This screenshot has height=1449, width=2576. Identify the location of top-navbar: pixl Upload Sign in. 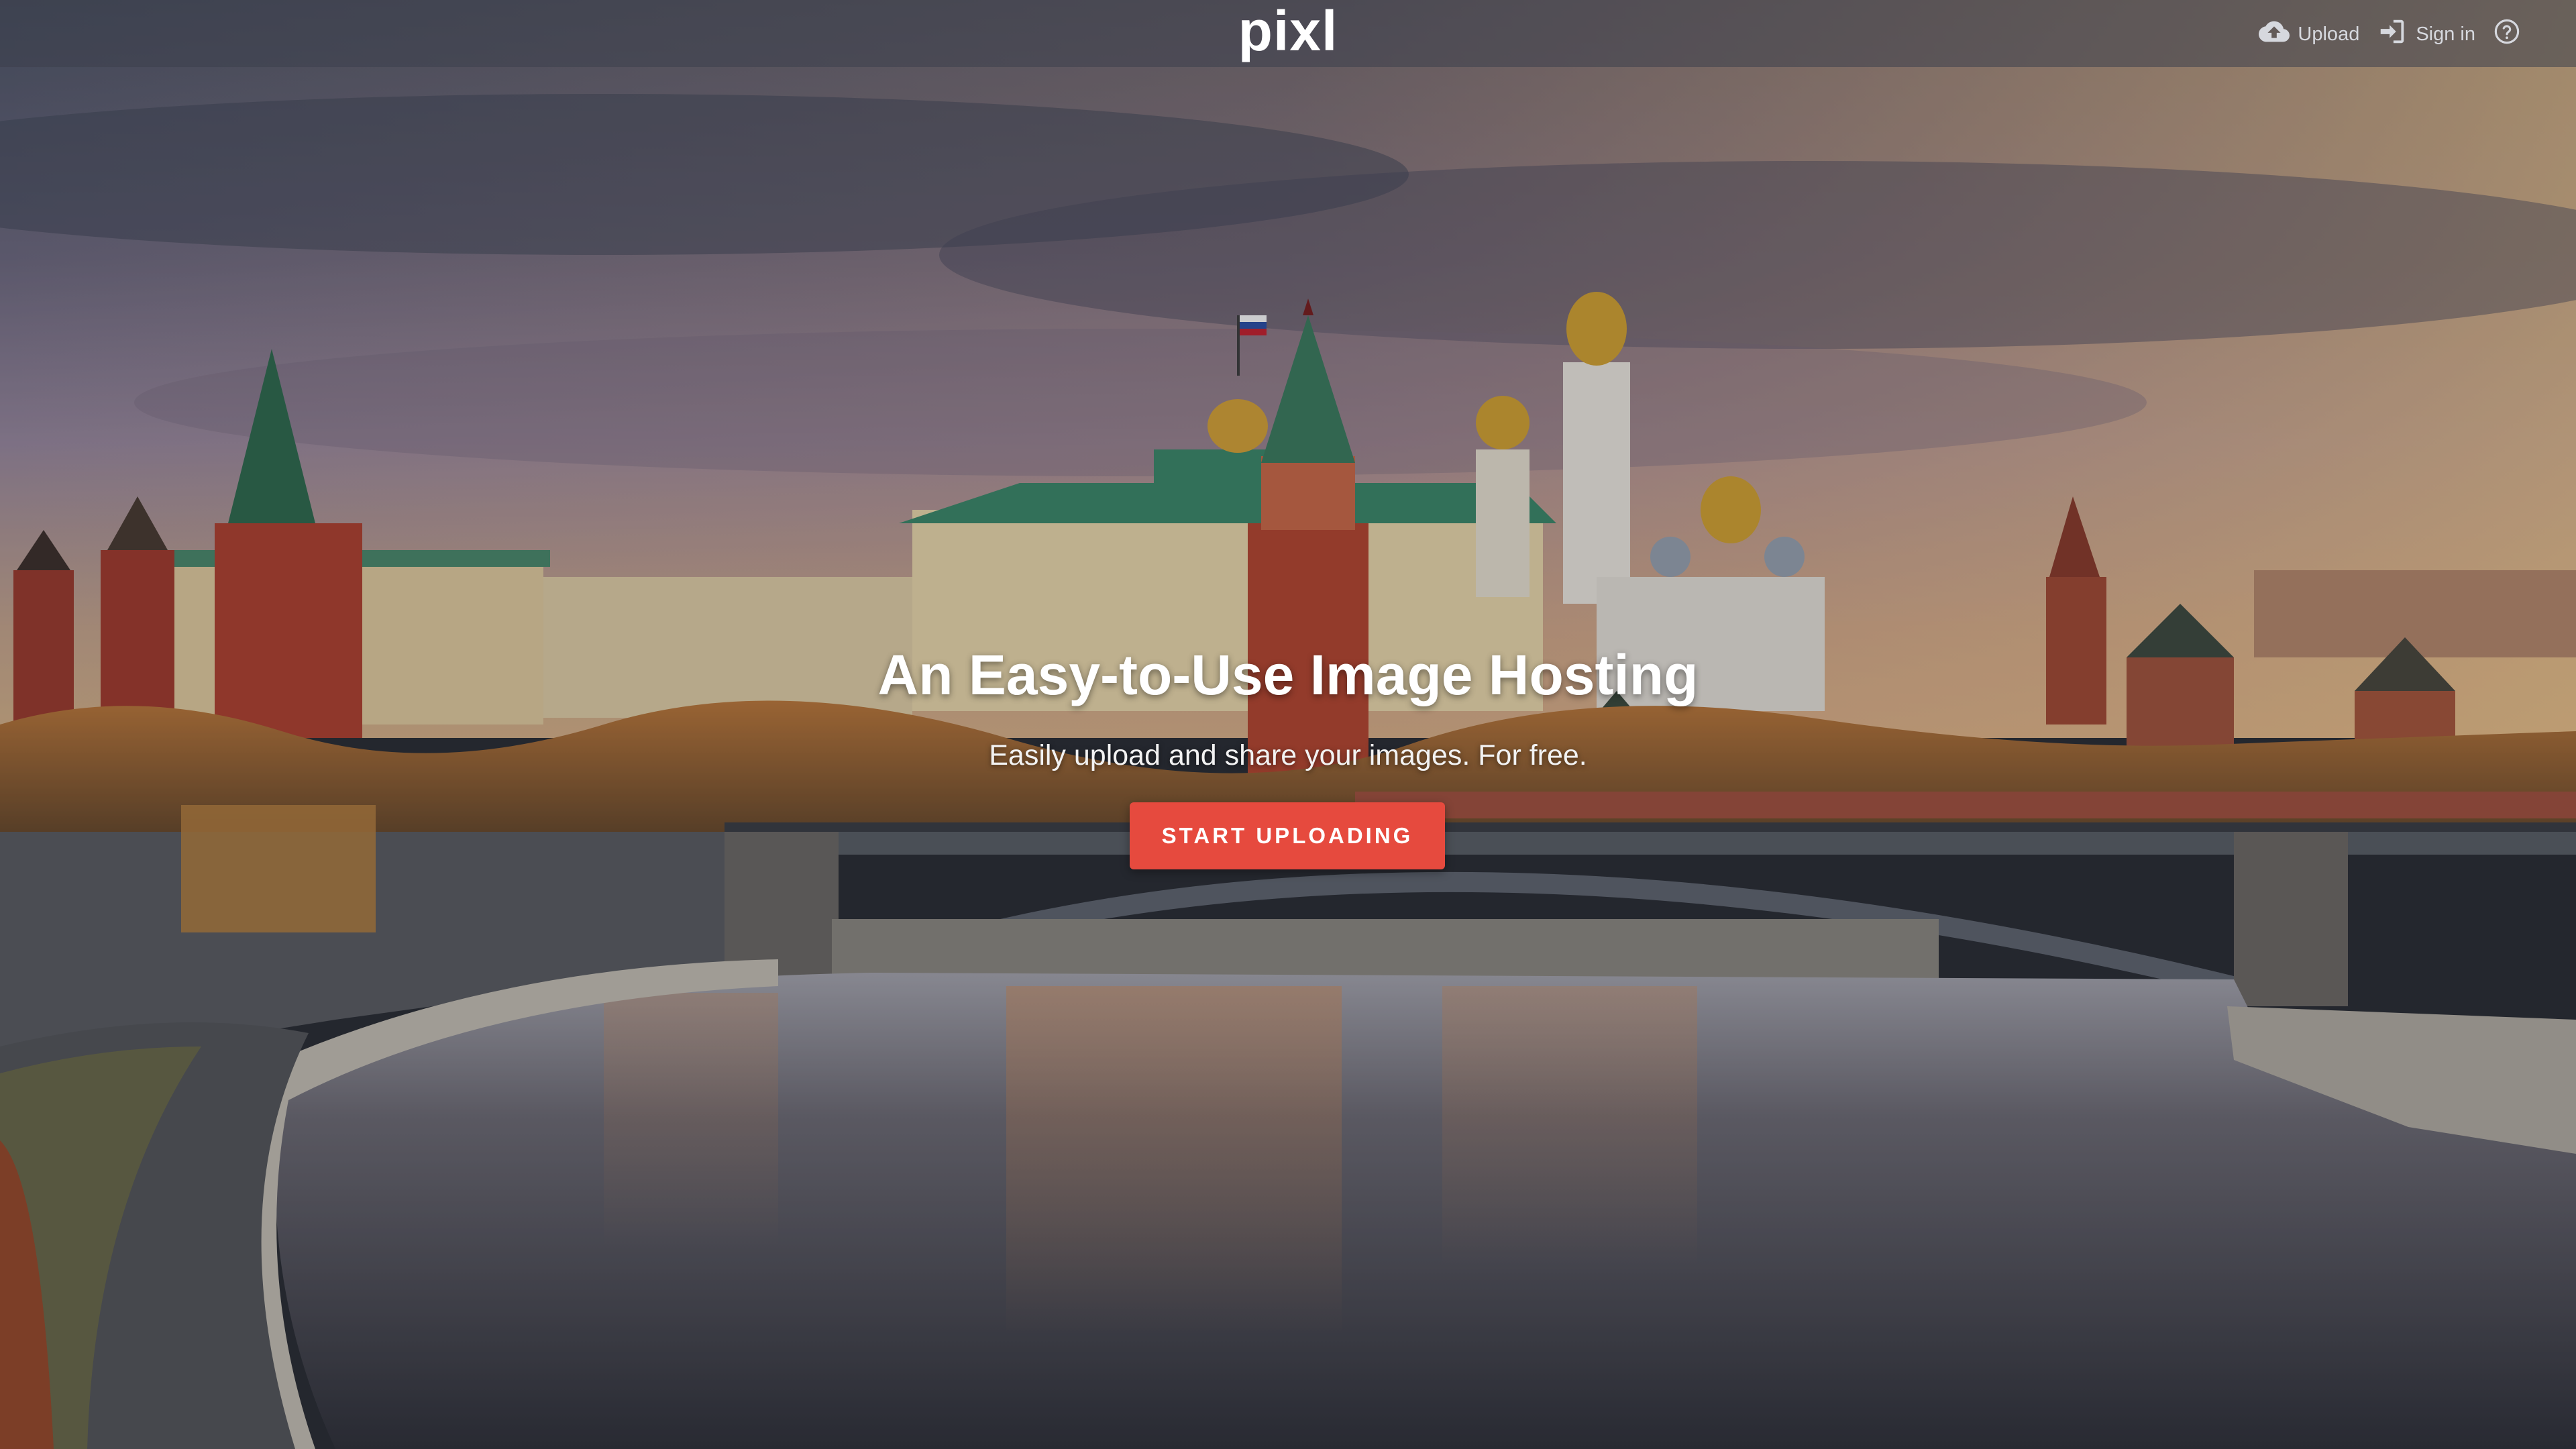
(1288, 33).